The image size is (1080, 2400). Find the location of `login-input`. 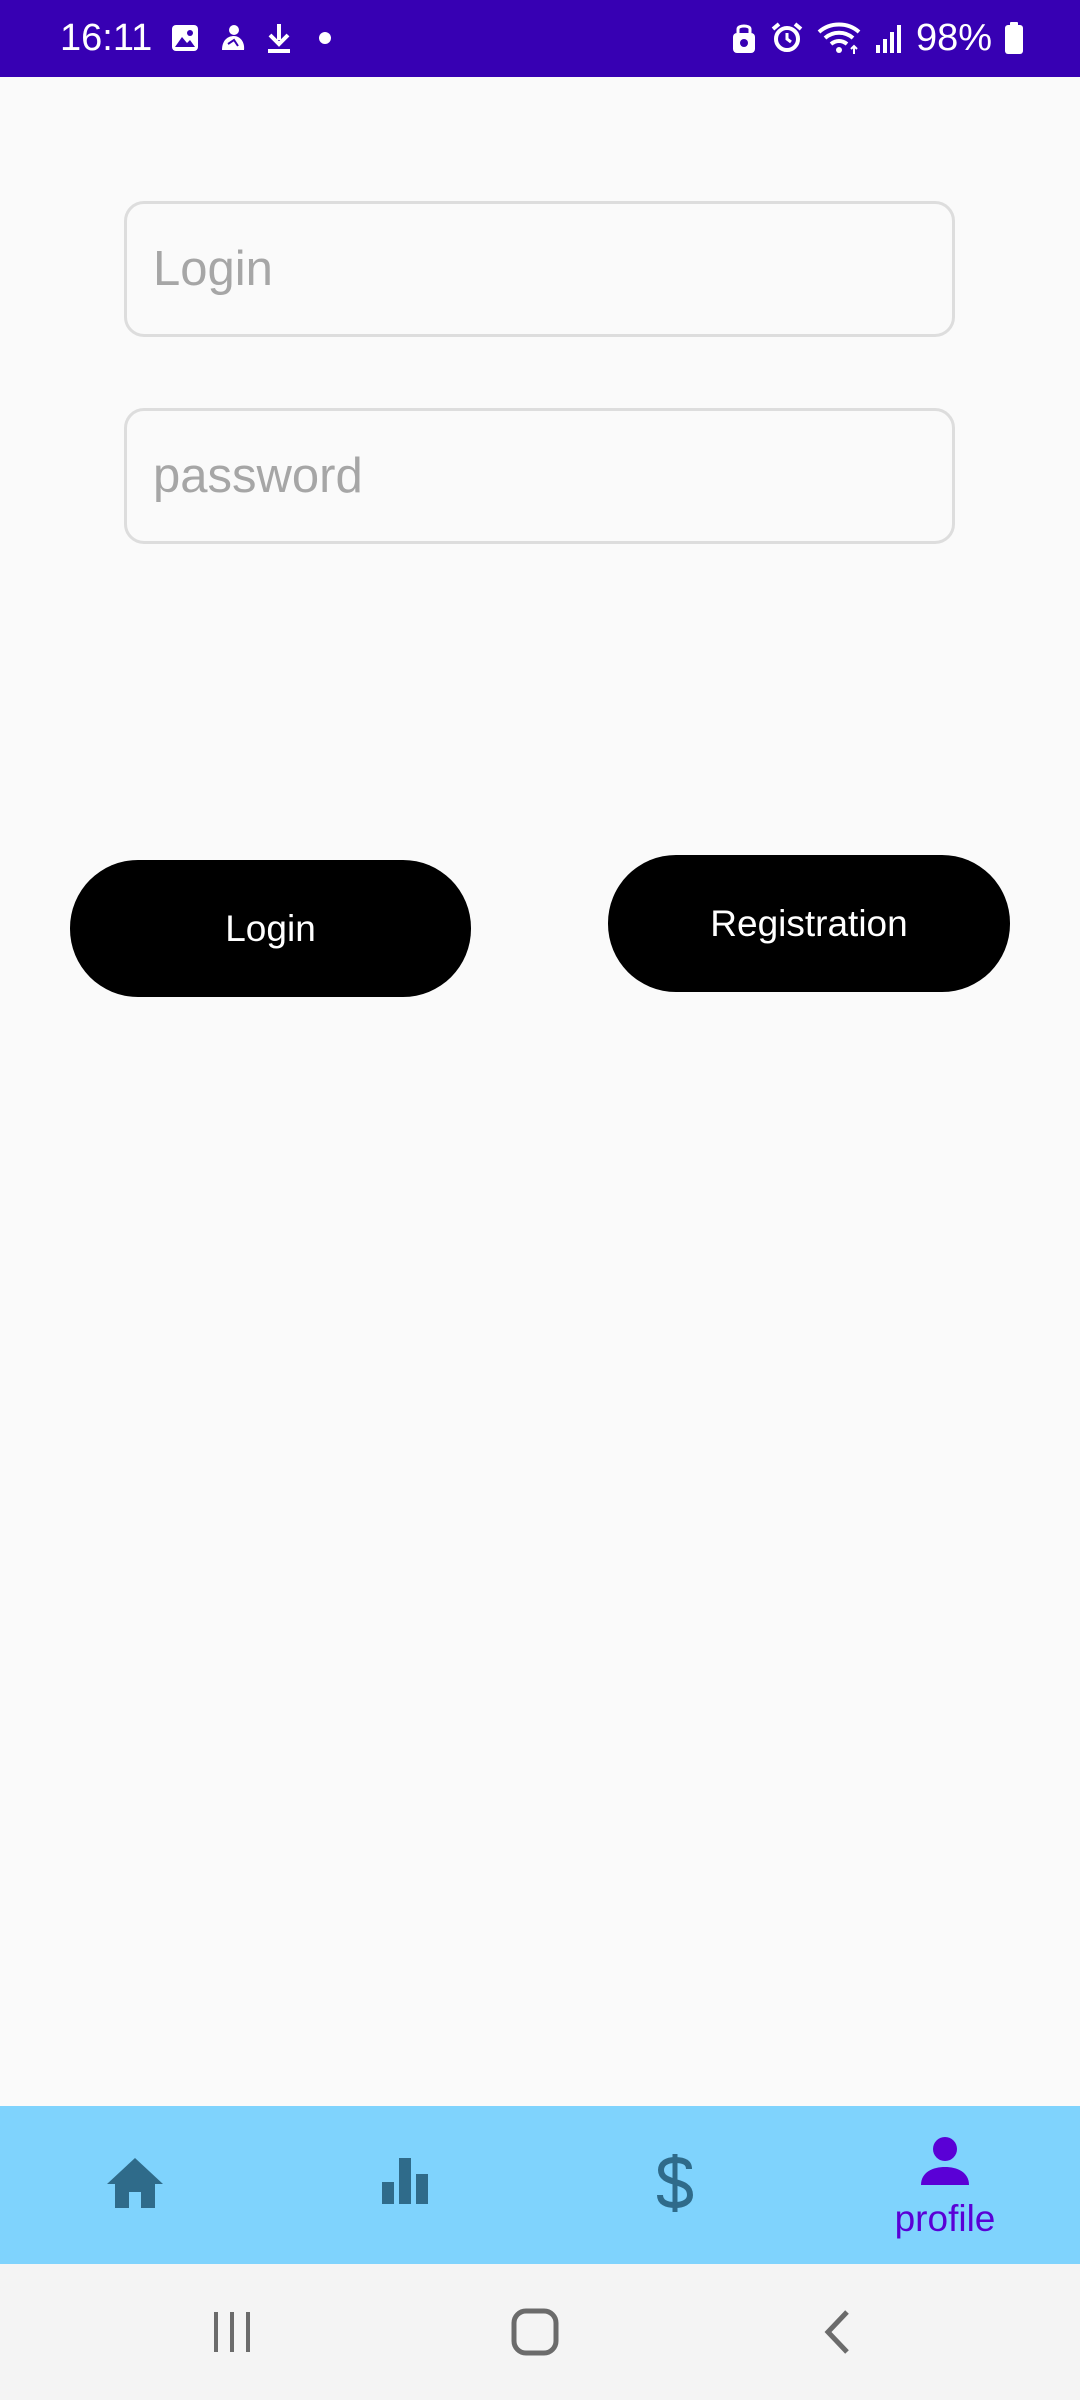

login-input is located at coordinates (539, 269).